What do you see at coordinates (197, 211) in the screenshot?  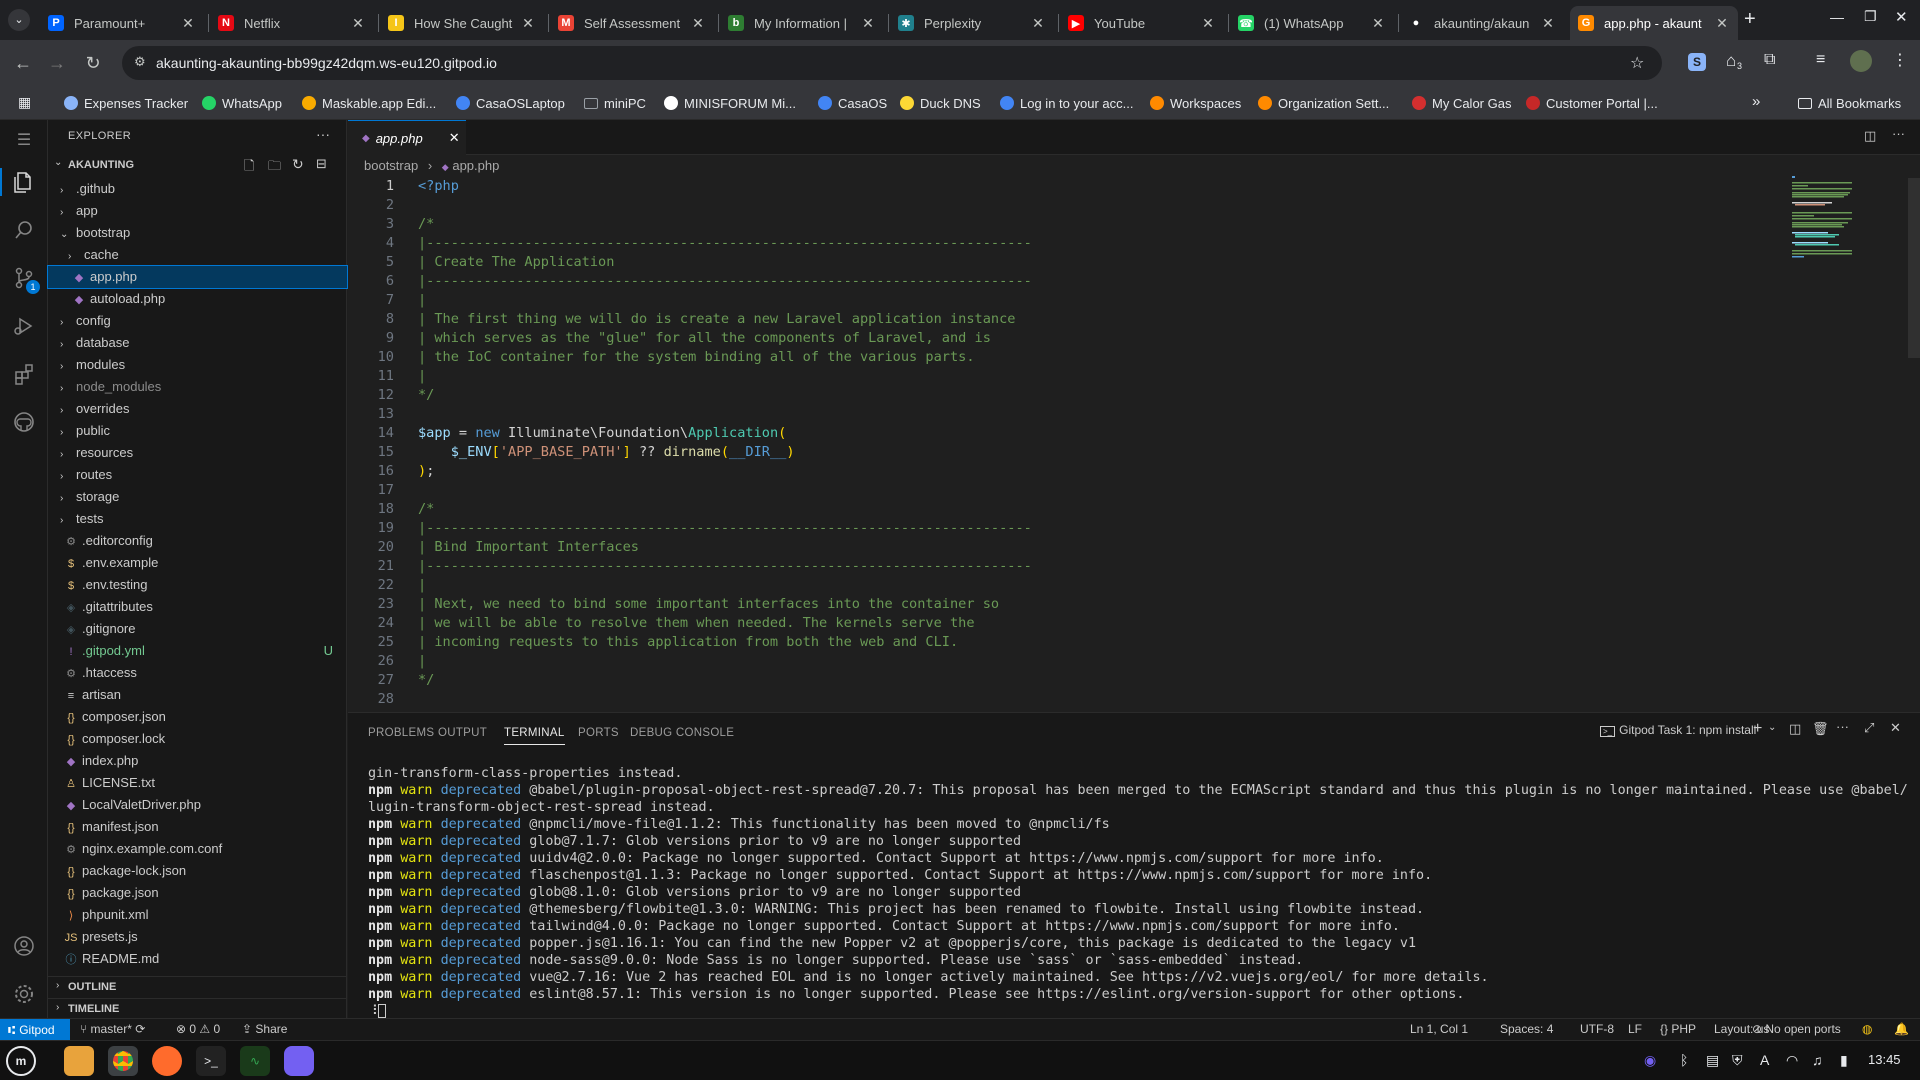 I see `folder-item: › app` at bounding box center [197, 211].